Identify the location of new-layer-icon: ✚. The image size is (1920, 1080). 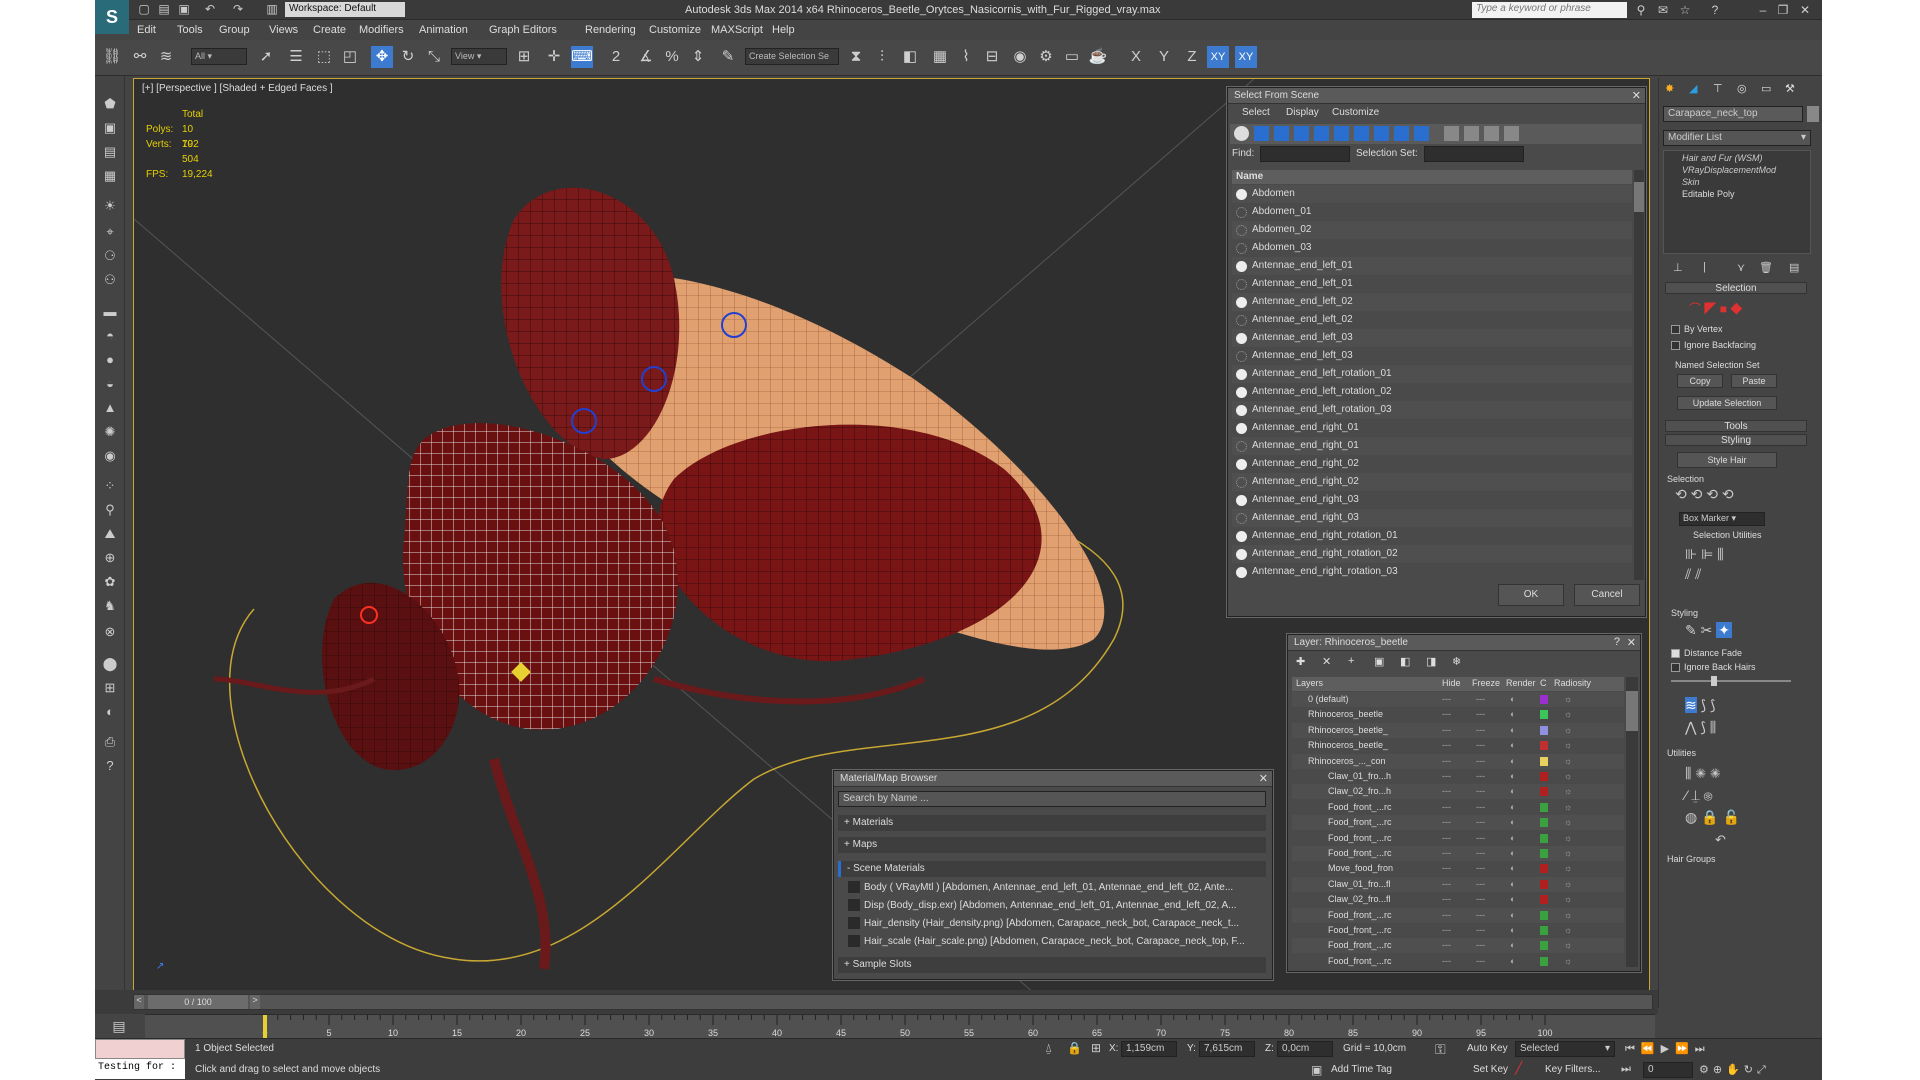
(1300, 661).